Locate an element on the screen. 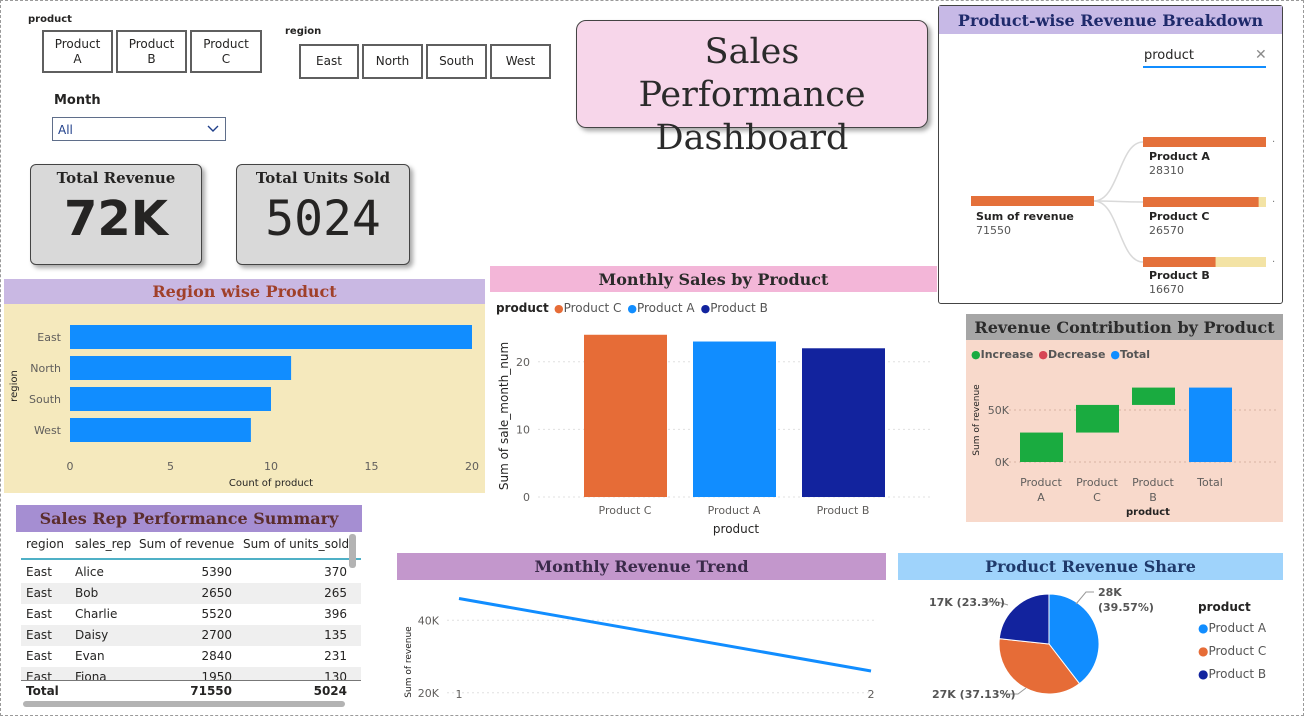  series-line is located at coordinates (665, 635).